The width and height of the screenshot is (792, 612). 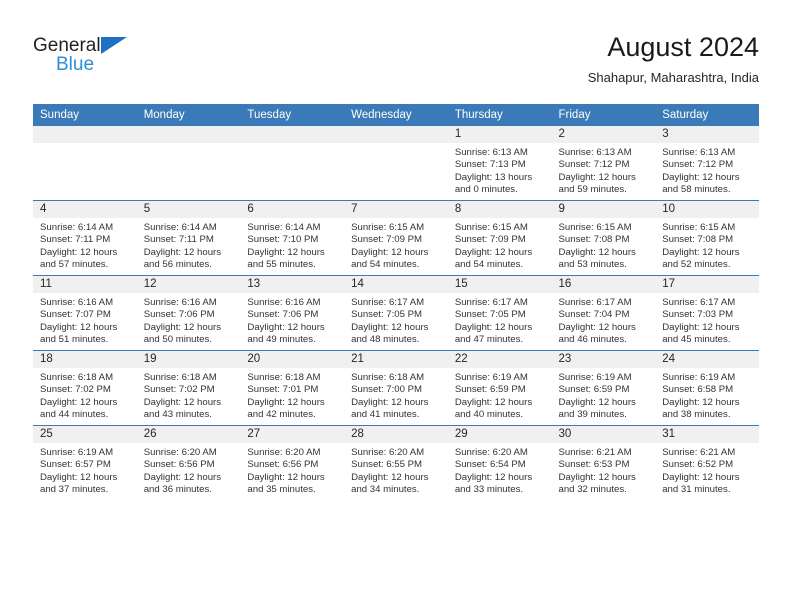 What do you see at coordinates (396, 284) in the screenshot?
I see `day-number: 14` at bounding box center [396, 284].